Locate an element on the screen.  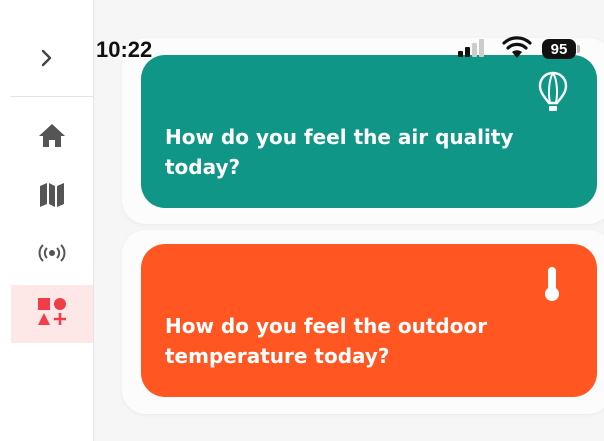
sidebar-item-broadcast is located at coordinates (52, 255).